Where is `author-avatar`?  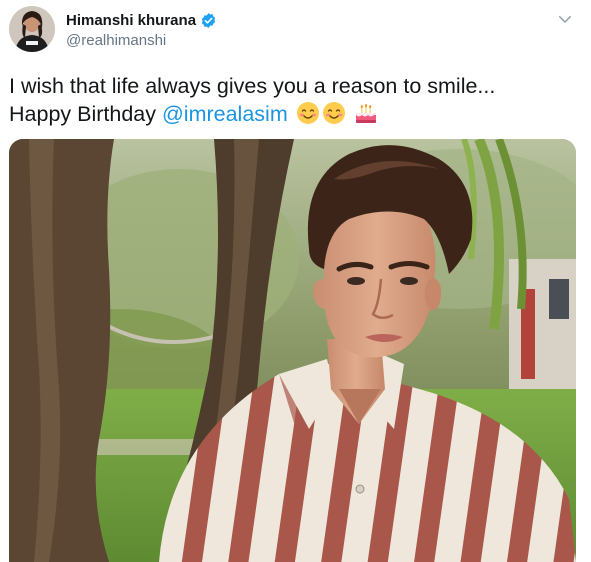
author-avatar is located at coordinates (32, 29).